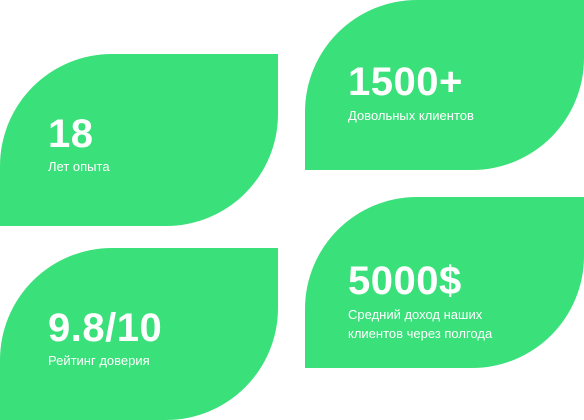  I want to click on income-value: 5000$, so click(405, 281).